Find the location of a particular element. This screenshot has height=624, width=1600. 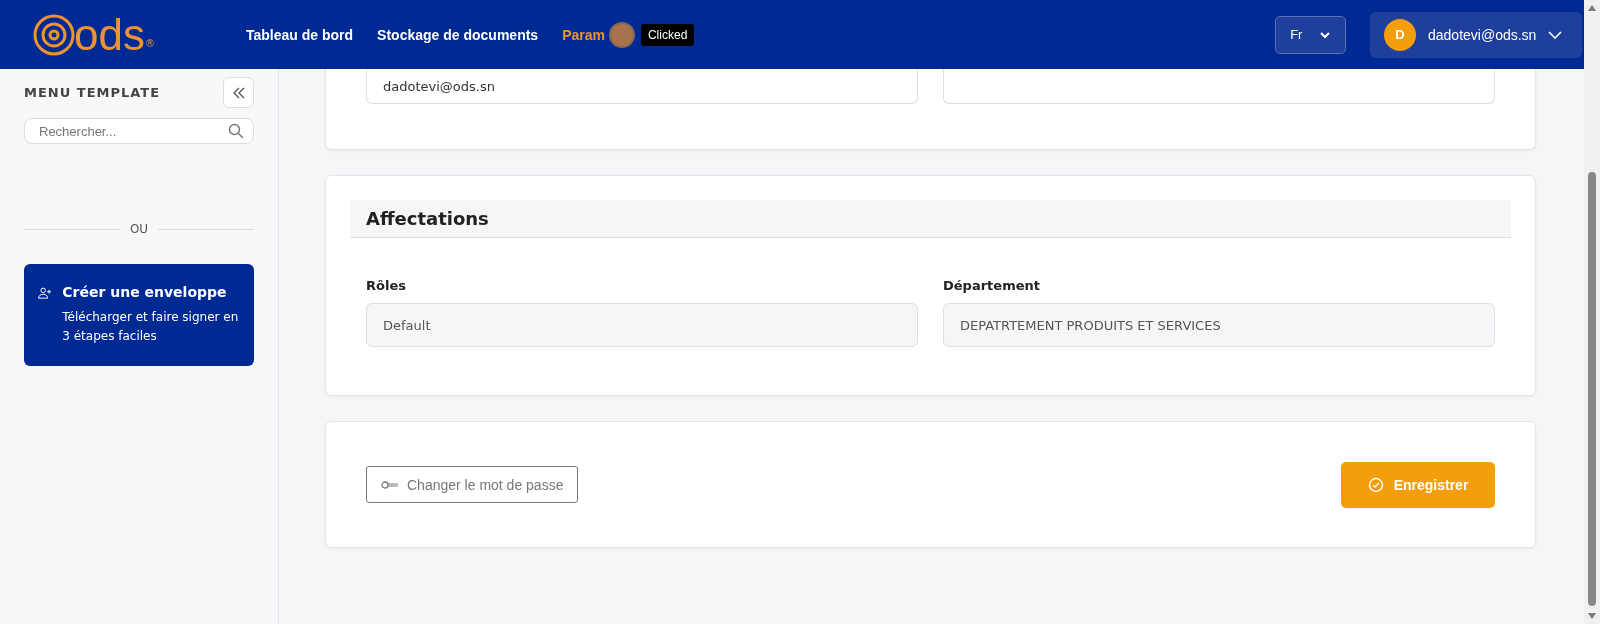

field-label: Rôles is located at coordinates (386, 285).